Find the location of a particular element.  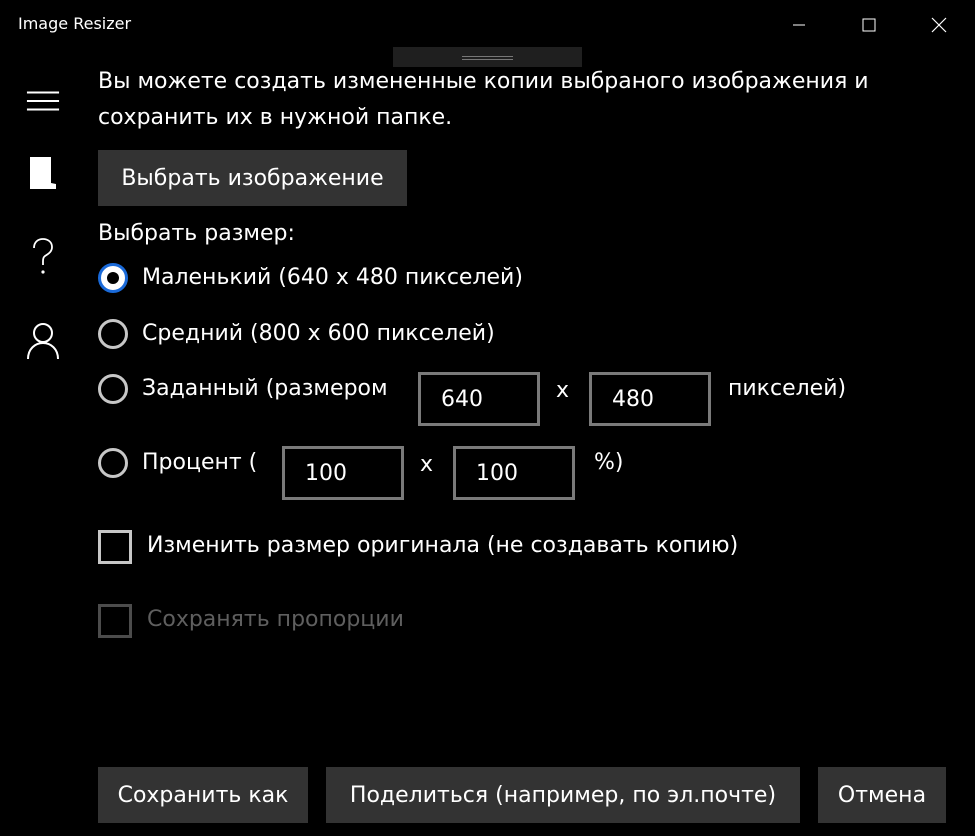

share-button: Поделиться (например, по эл.почте) is located at coordinates (563, 795).